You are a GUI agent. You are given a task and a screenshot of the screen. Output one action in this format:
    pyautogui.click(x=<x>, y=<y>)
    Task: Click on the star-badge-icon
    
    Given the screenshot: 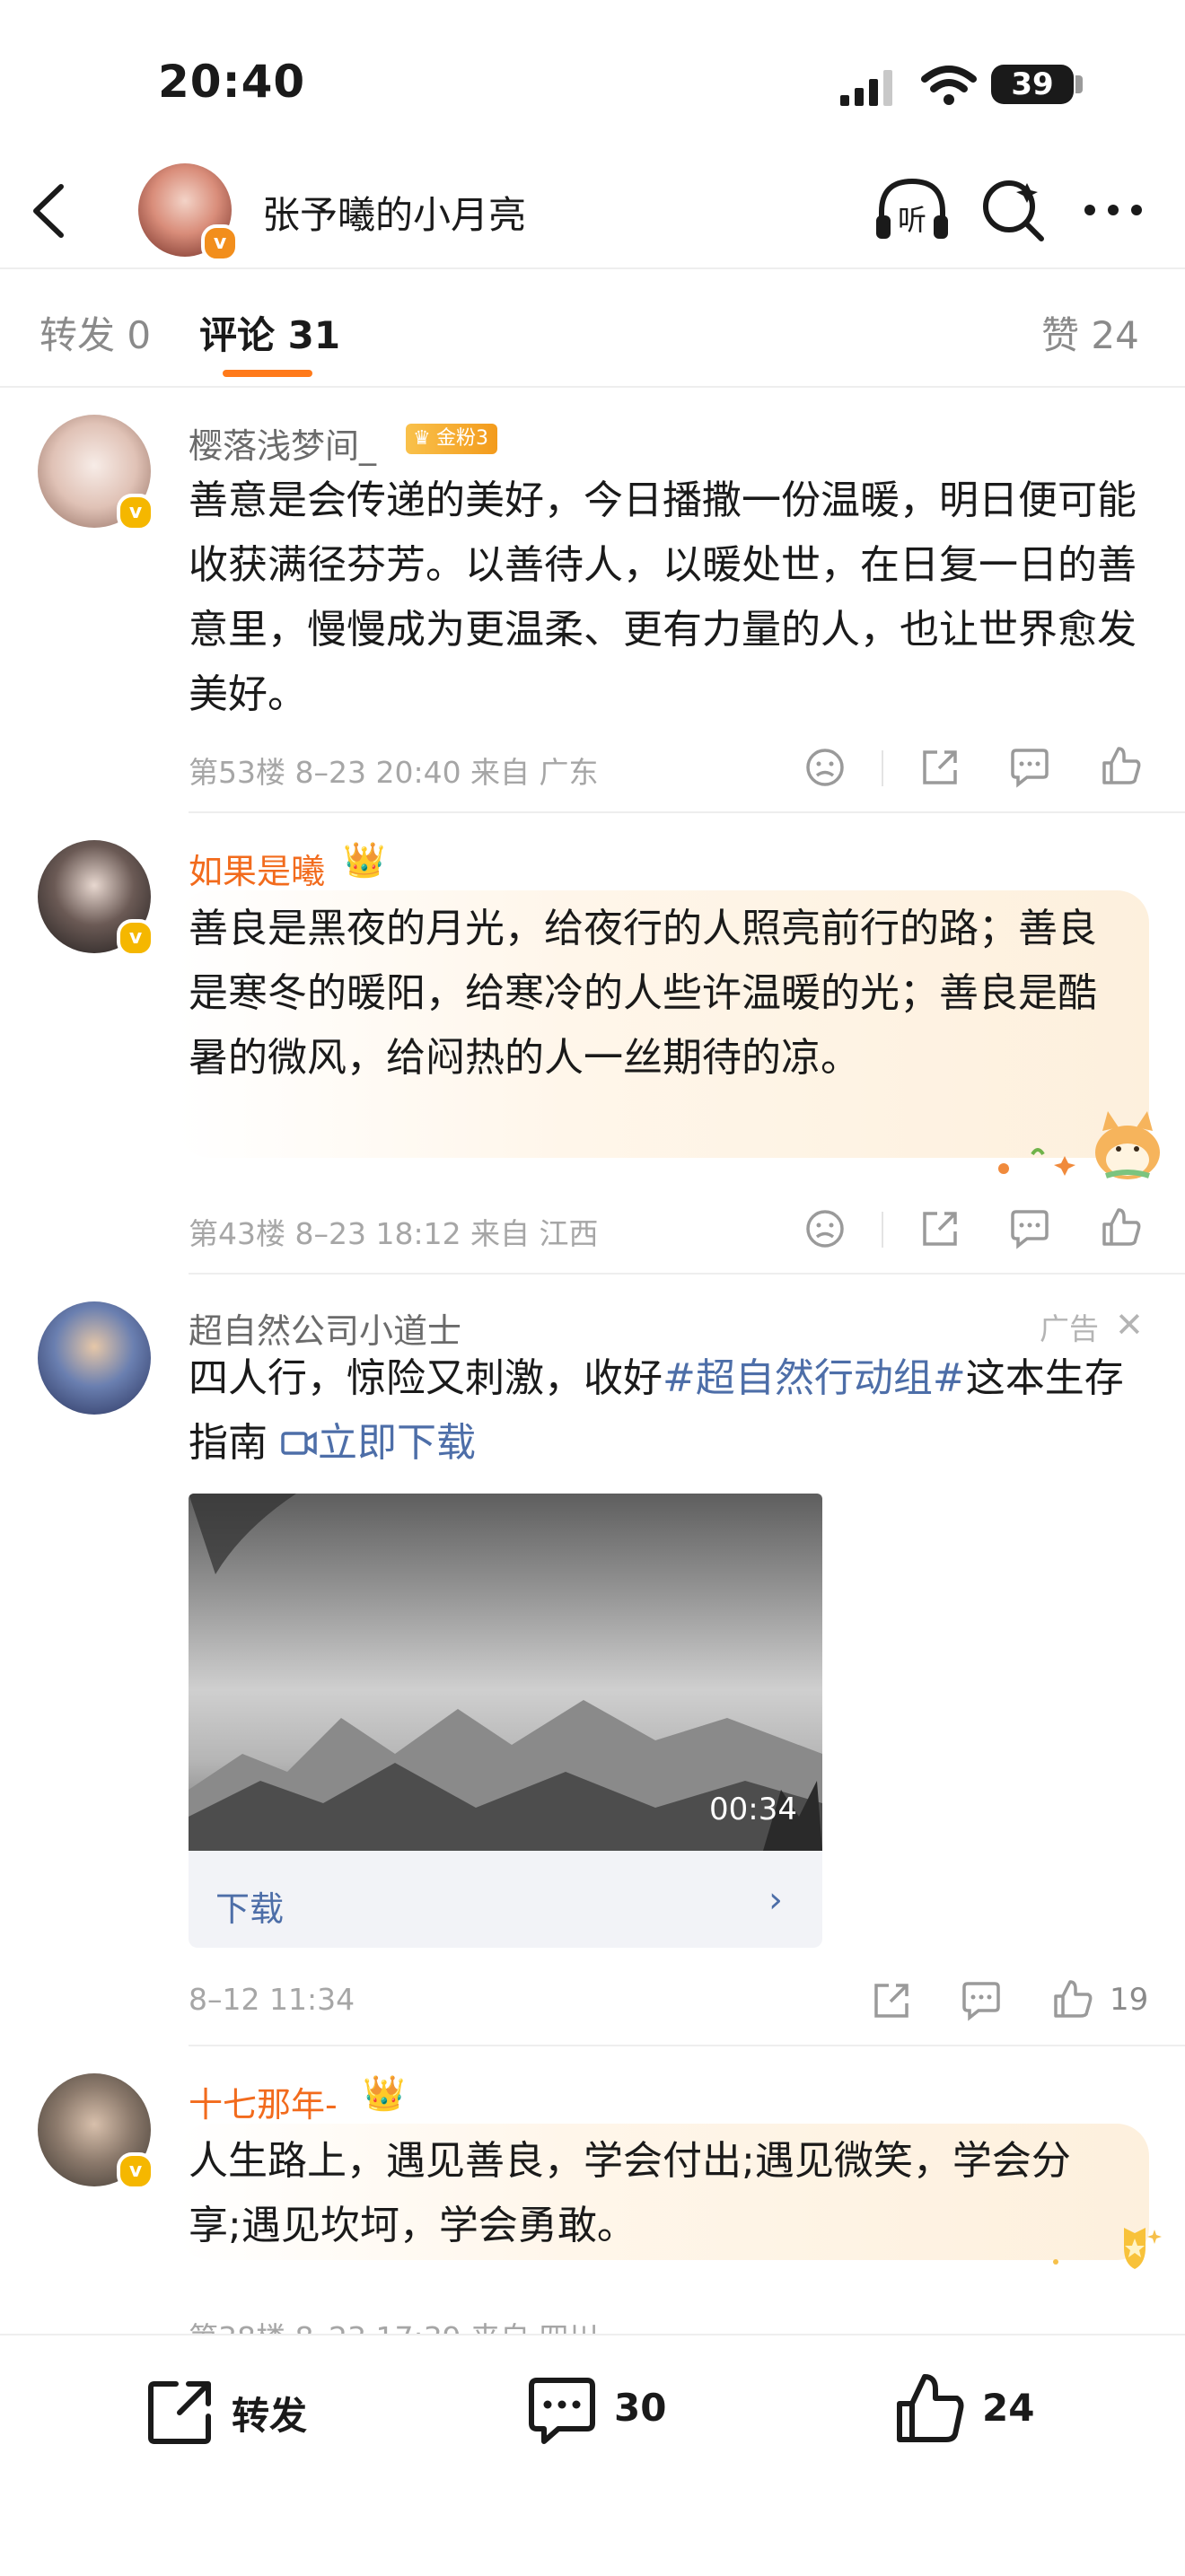 What is the action you would take?
    pyautogui.click(x=1107, y=2248)
    